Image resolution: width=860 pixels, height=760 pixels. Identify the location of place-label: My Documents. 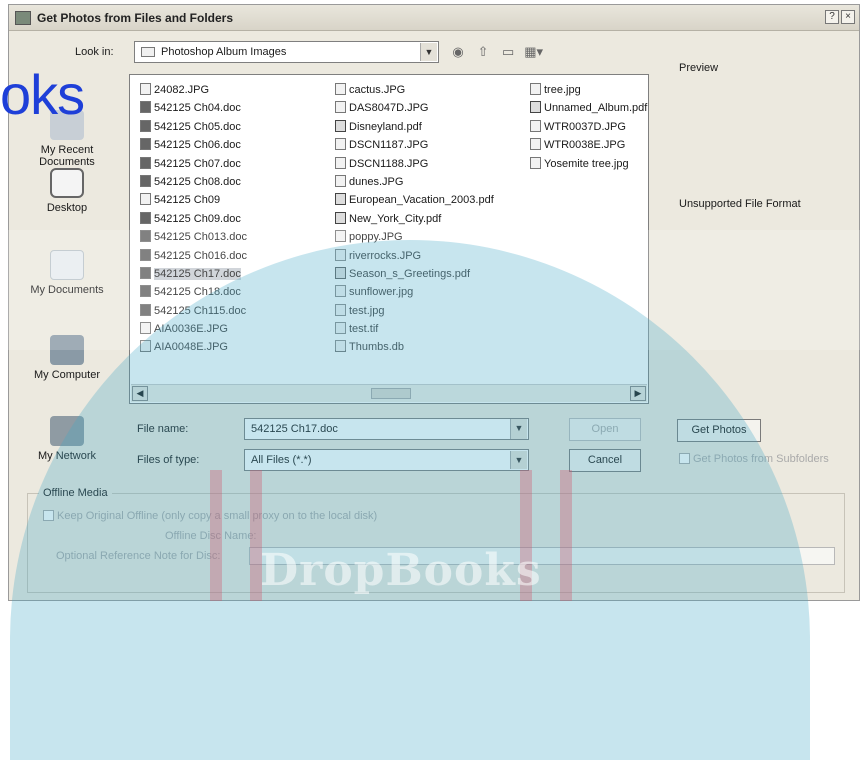
(67, 290).